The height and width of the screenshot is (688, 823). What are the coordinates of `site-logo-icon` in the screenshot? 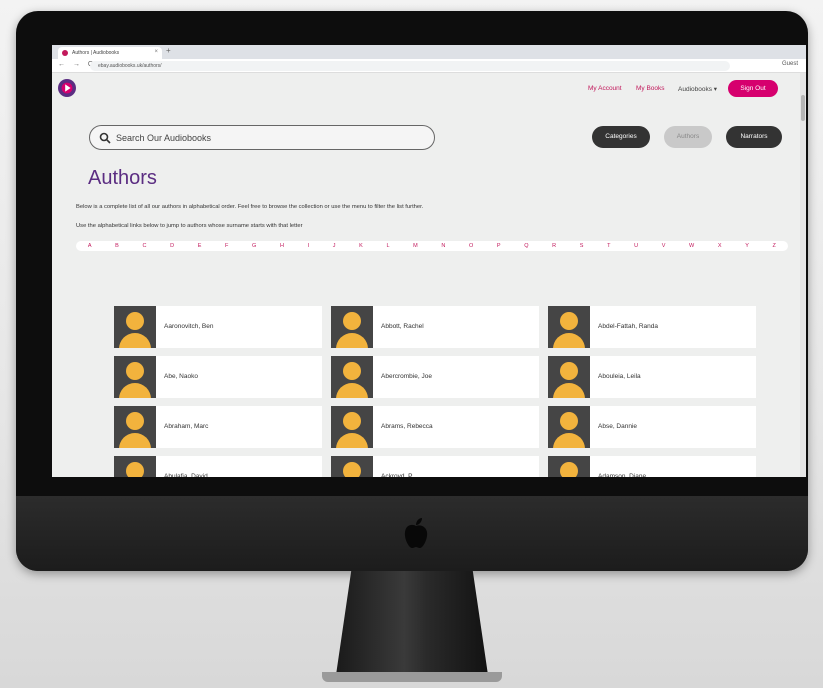 It's located at (67, 88).